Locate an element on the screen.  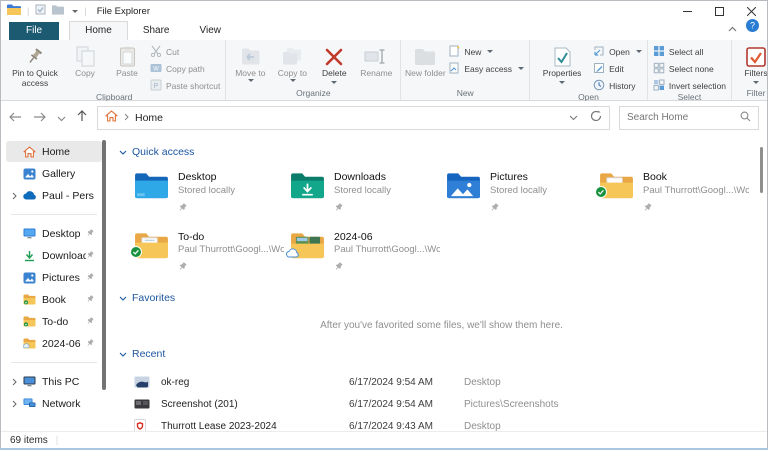
edit-button: Edit is located at coordinates (617, 68).